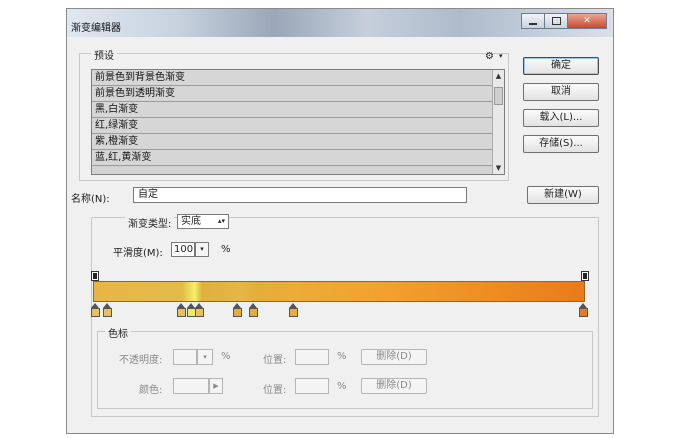  What do you see at coordinates (342, 386) in the screenshot?
I see `color-location-unit: %` at bounding box center [342, 386].